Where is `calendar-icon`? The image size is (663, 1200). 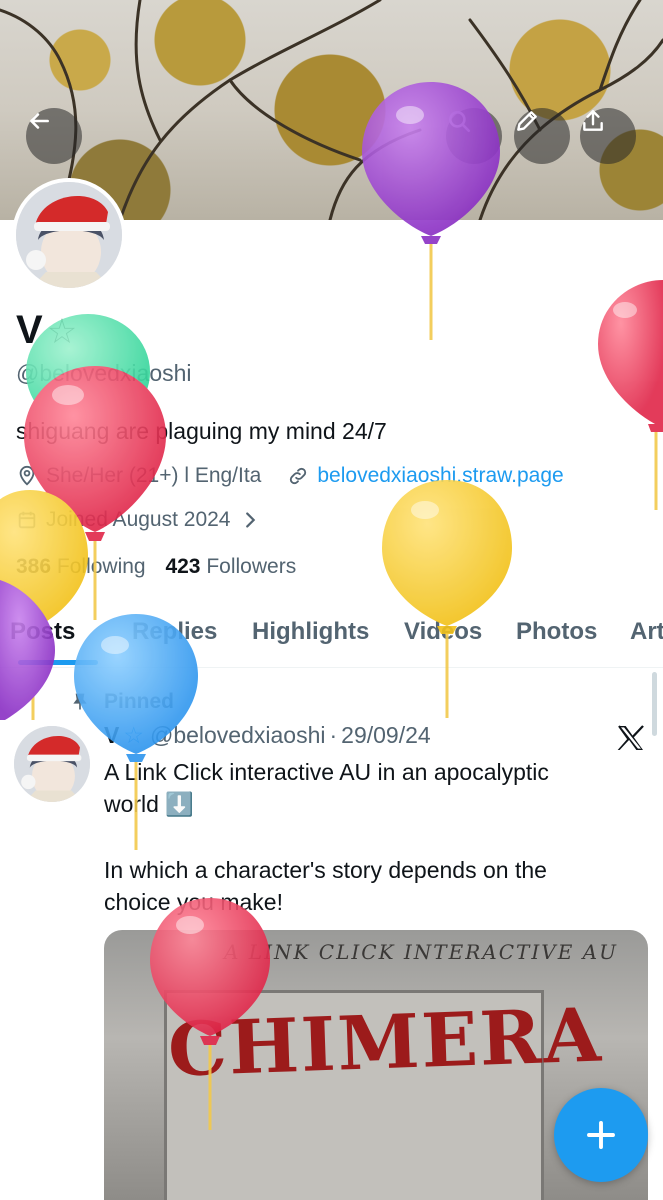 calendar-icon is located at coordinates (27, 520).